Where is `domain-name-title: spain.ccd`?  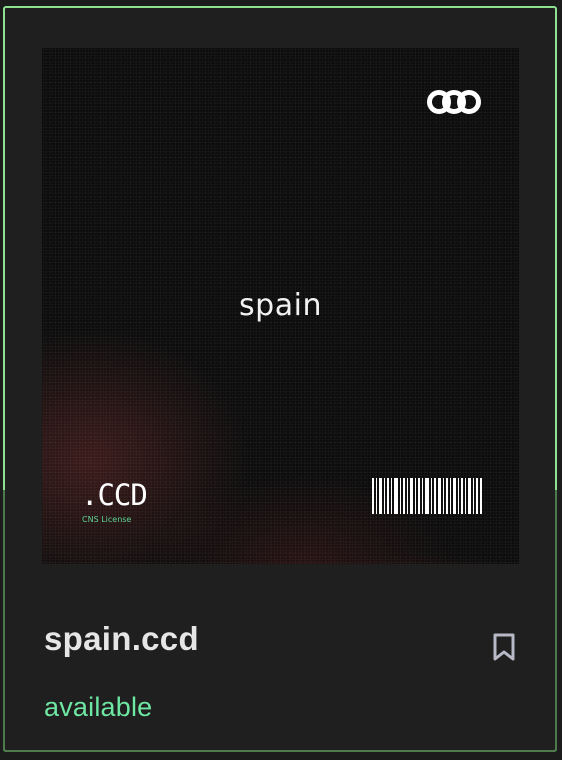
domain-name-title: spain.ccd is located at coordinates (121, 639).